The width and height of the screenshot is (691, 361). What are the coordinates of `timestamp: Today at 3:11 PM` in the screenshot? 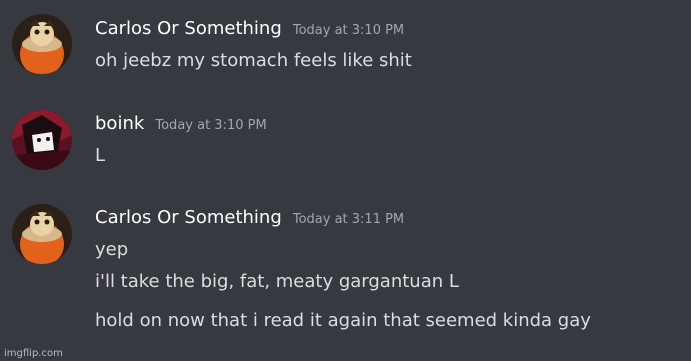 It's located at (348, 219).